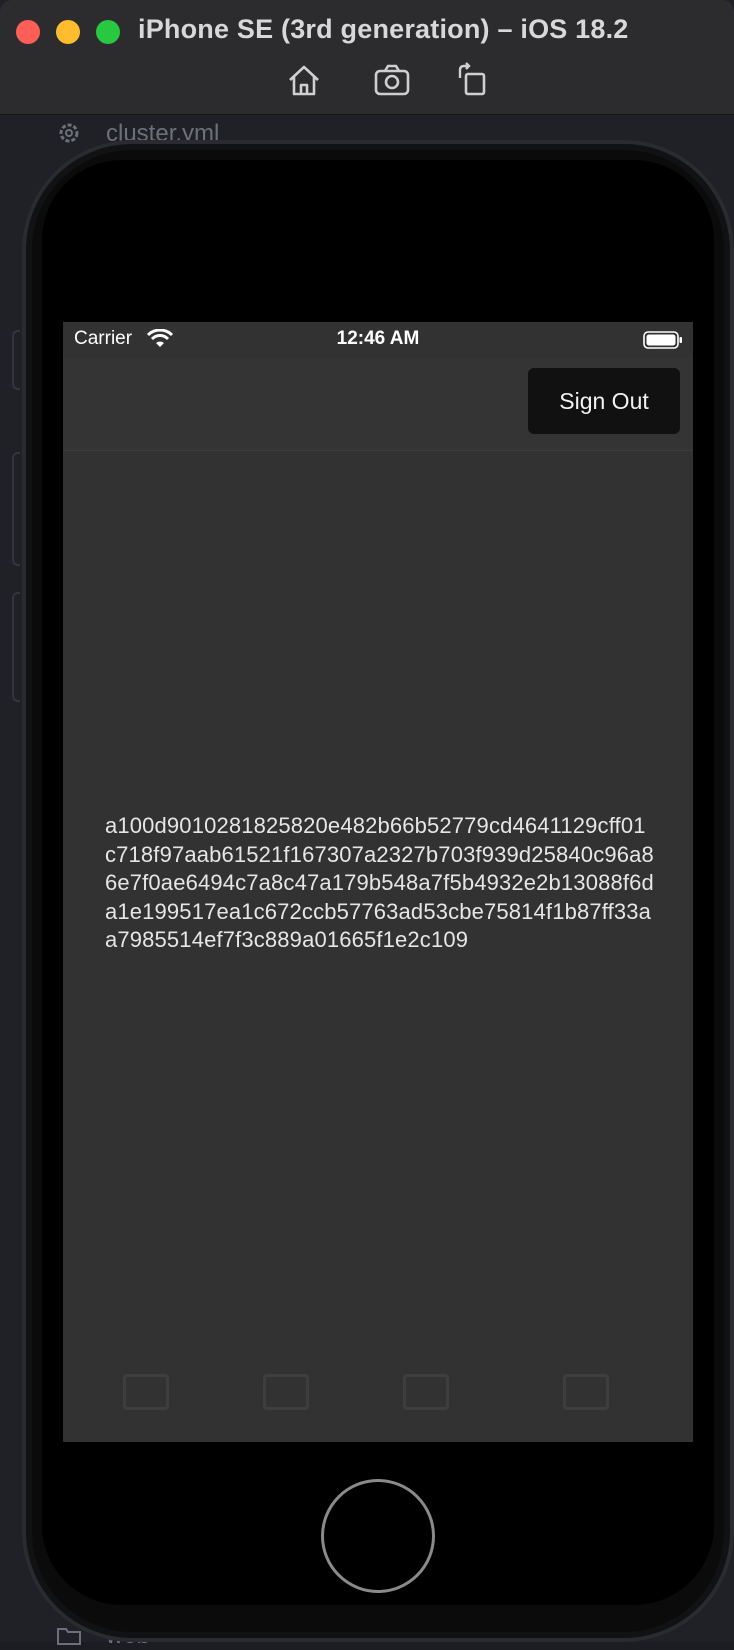  Describe the element at coordinates (304, 80) in the screenshot. I see `home-icon` at that location.